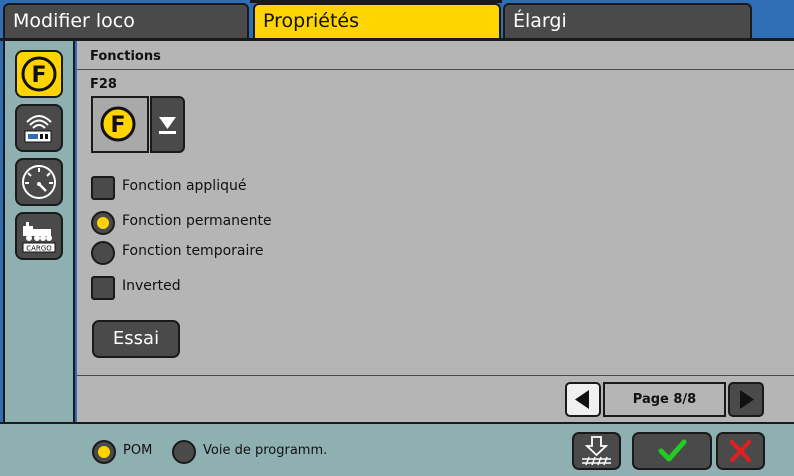  I want to click on write-to-track-button, so click(596, 451).